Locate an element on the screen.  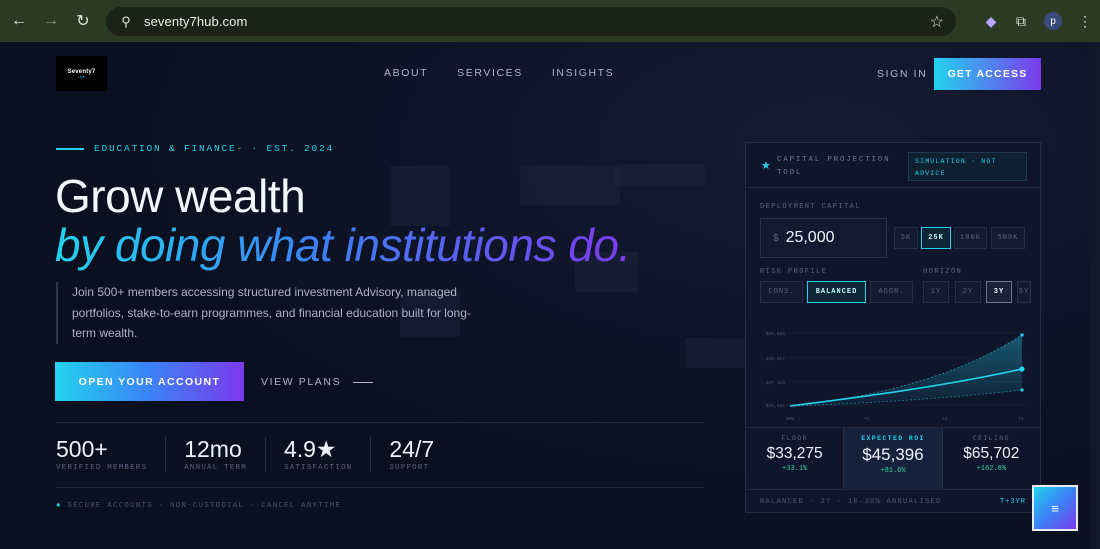
risk-chip-aggressive: AGGR. is located at coordinates (891, 292).